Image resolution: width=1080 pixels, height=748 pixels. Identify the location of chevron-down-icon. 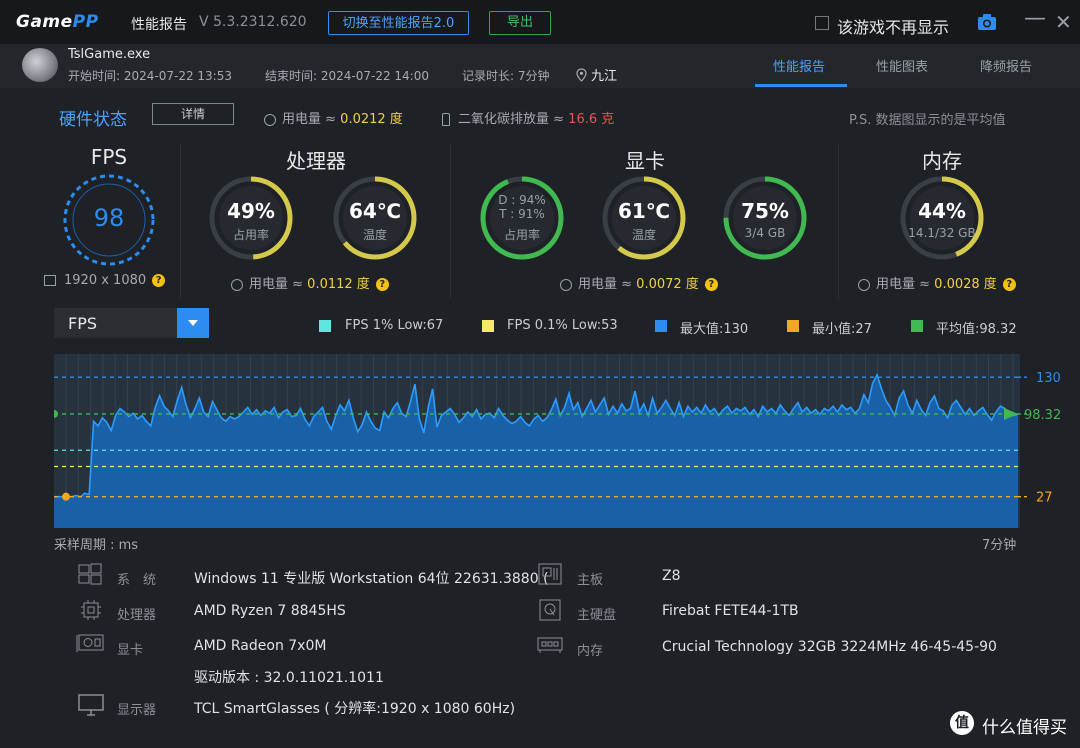
(193, 323).